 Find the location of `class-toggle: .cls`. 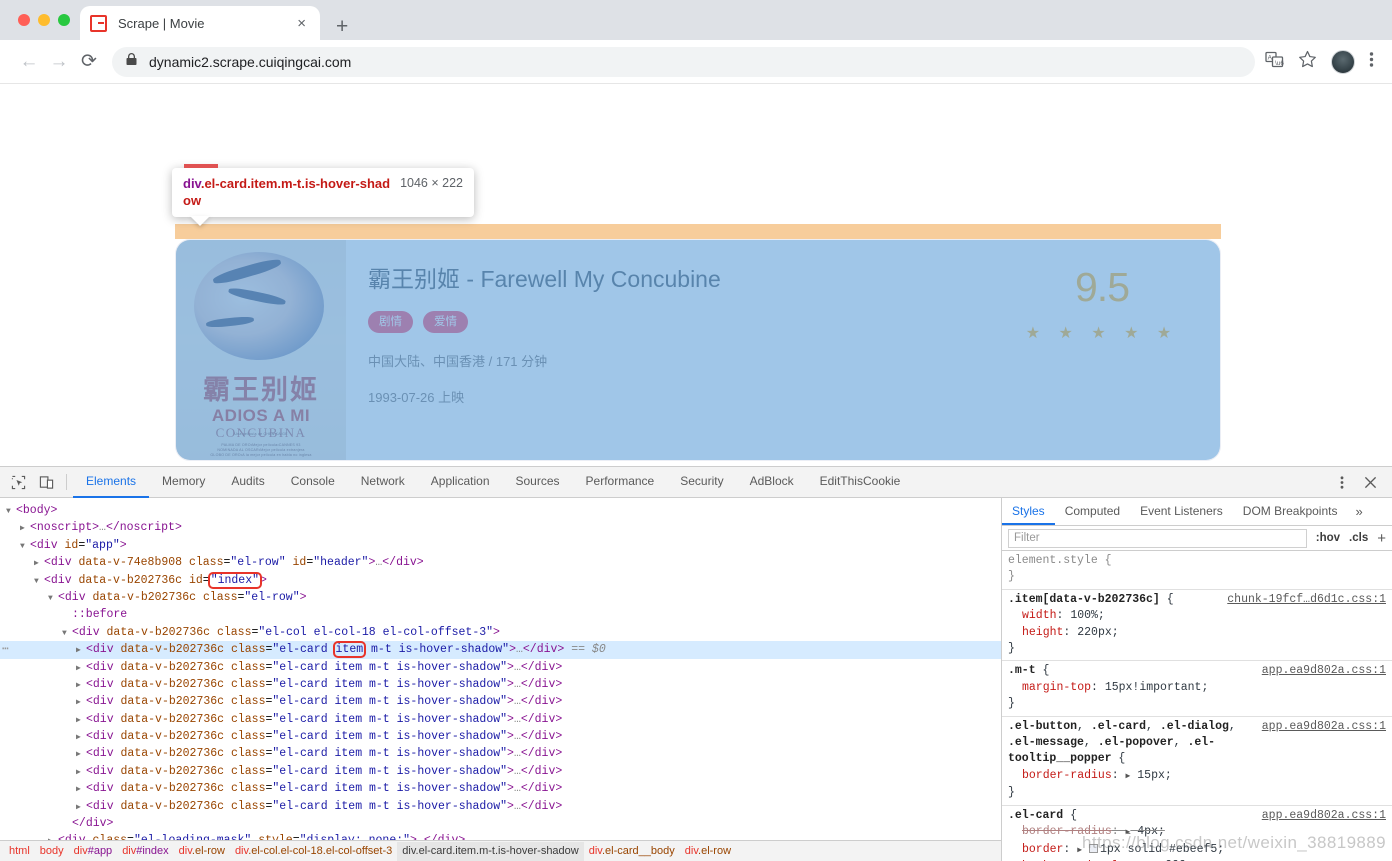

class-toggle: .cls is located at coordinates (1358, 538).